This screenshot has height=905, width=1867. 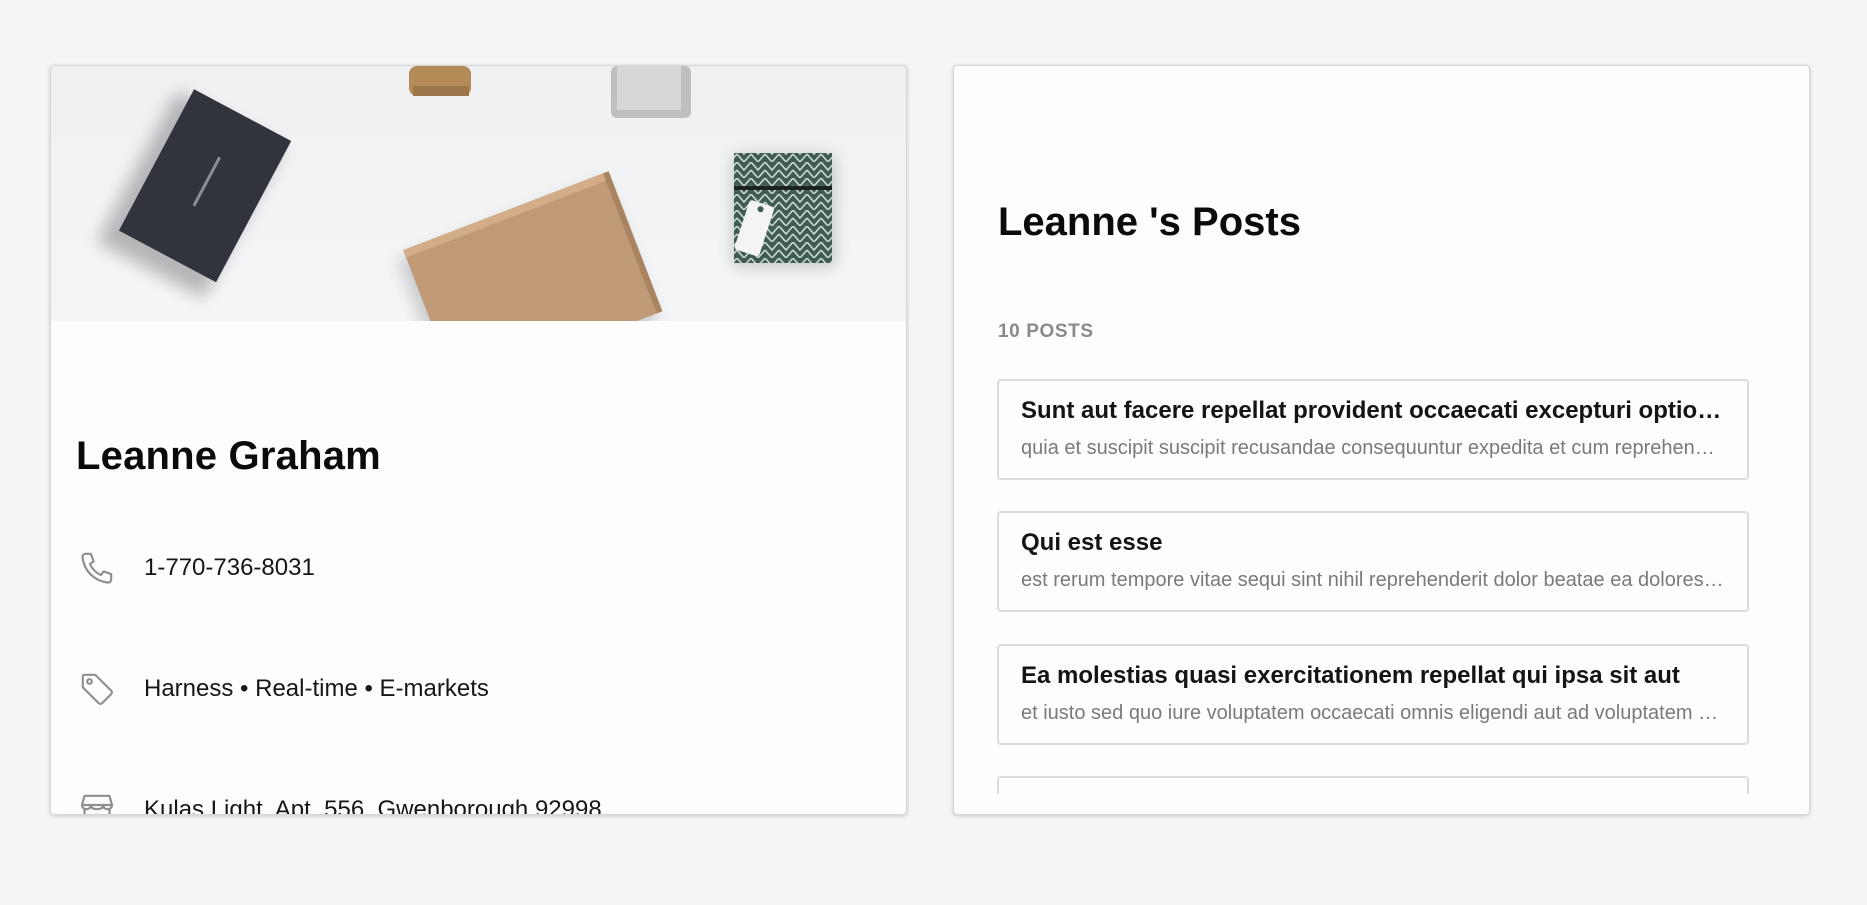 I want to click on post-item, so click(x=1373, y=785).